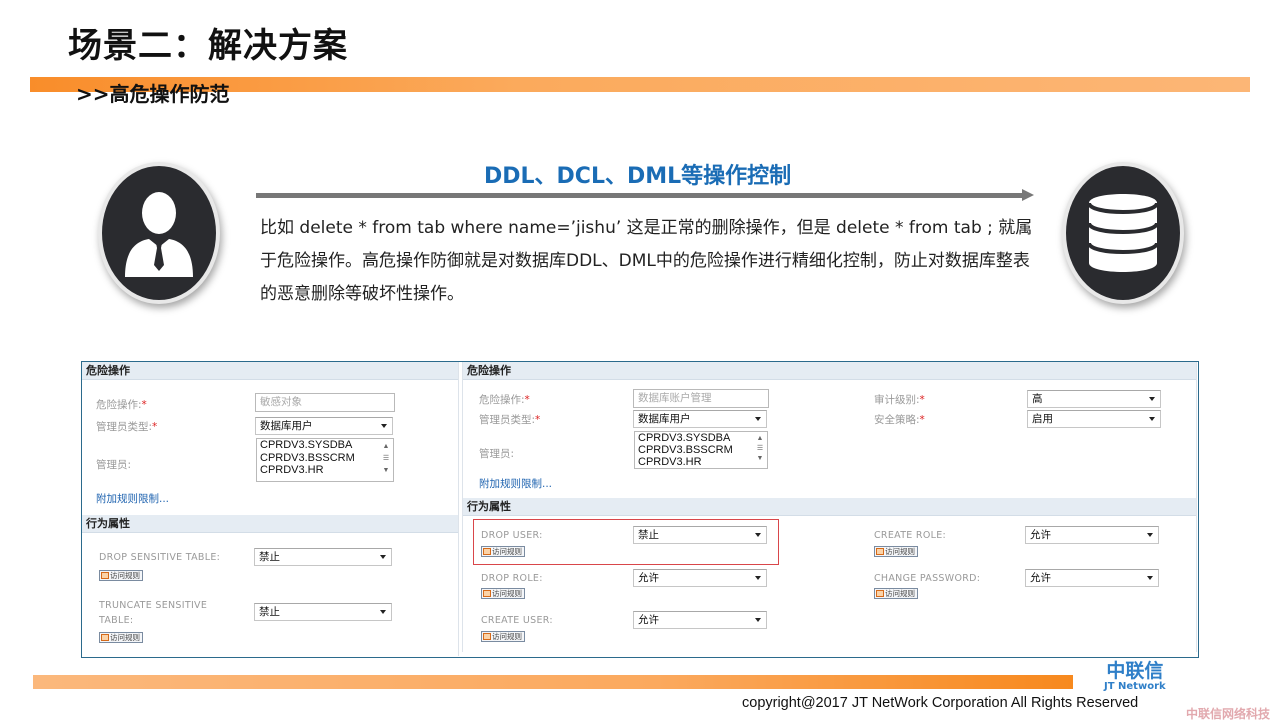 This screenshot has width=1280, height=720. What do you see at coordinates (1094, 399) in the screenshot?
I see `audit-level-select: 高` at bounding box center [1094, 399].